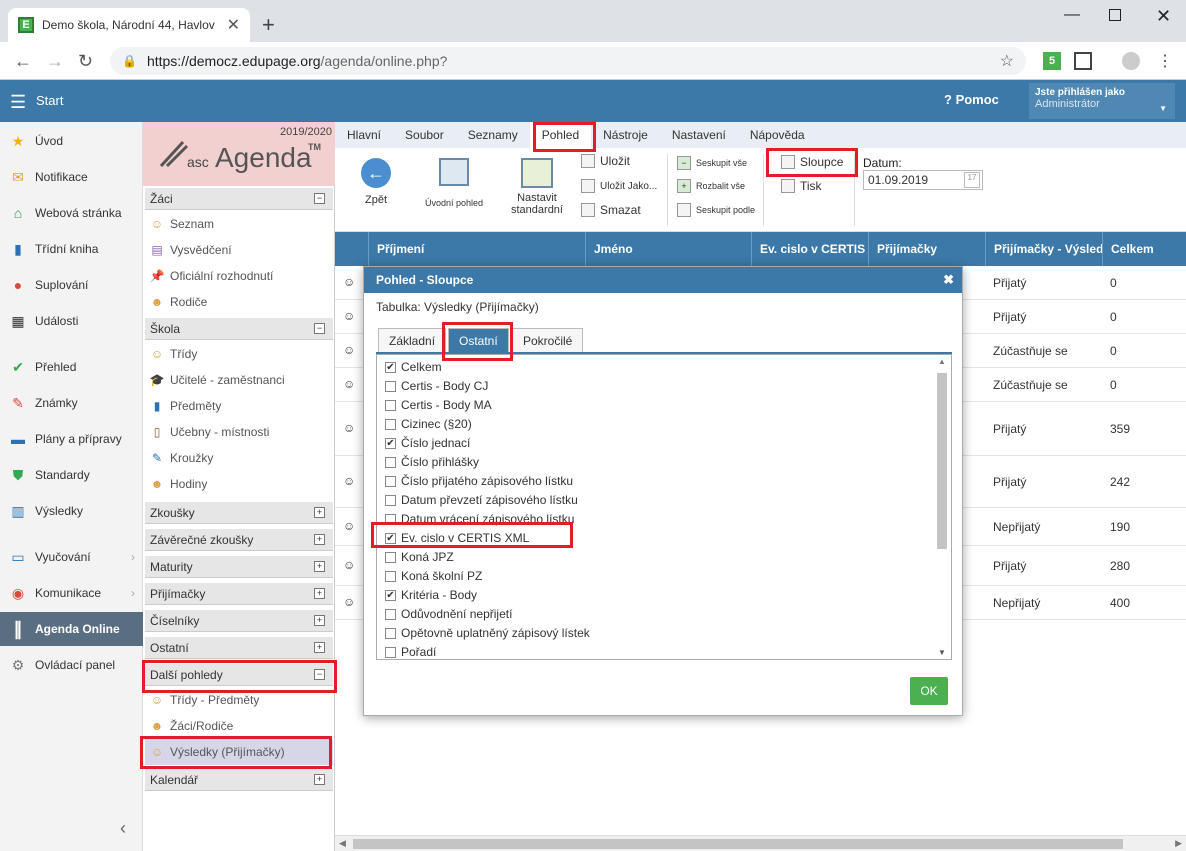 The height and width of the screenshot is (851, 1186). What do you see at coordinates (942, 361) in the screenshot?
I see `scroll-up-icon: ▲` at bounding box center [942, 361].